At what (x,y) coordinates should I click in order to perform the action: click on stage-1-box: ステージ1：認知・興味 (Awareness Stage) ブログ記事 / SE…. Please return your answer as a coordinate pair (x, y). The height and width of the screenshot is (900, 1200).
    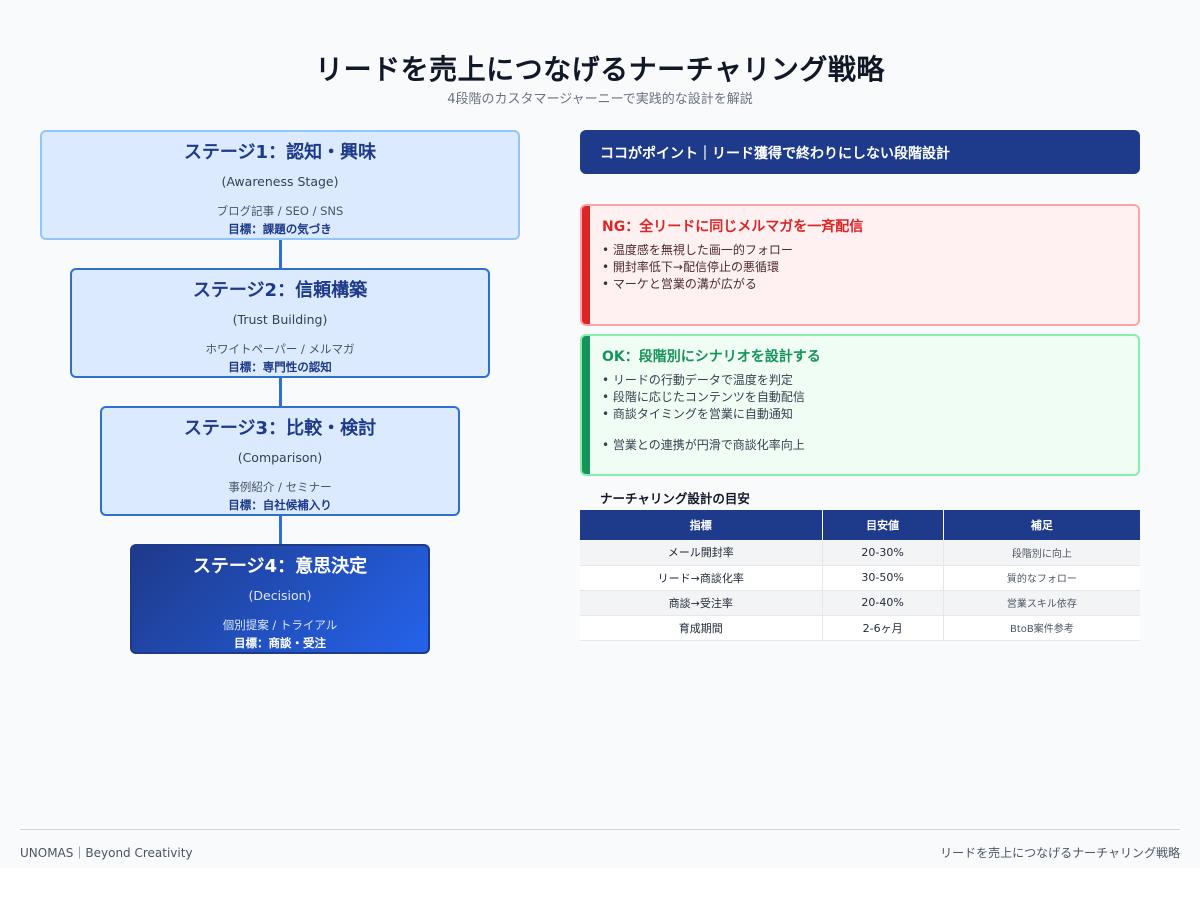
    Looking at the image, I should click on (280, 185).